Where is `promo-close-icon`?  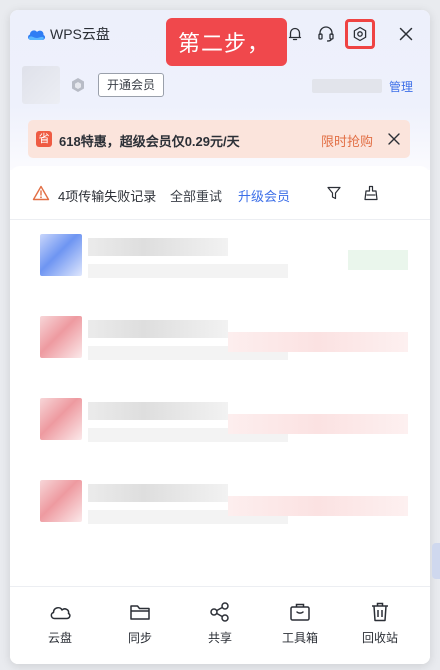 promo-close-icon is located at coordinates (394, 139).